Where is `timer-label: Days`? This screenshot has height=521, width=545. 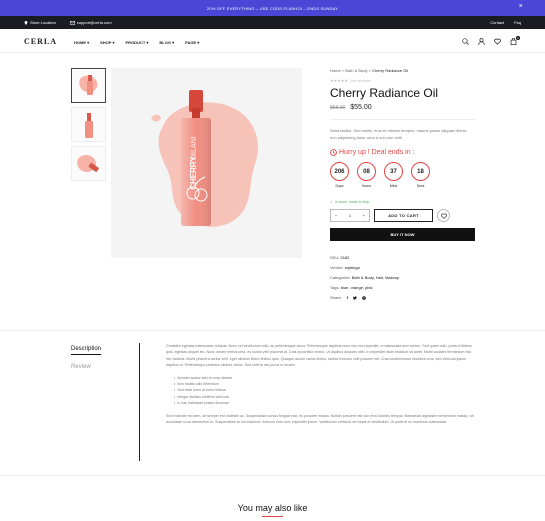
timer-label: Days is located at coordinates (339, 186).